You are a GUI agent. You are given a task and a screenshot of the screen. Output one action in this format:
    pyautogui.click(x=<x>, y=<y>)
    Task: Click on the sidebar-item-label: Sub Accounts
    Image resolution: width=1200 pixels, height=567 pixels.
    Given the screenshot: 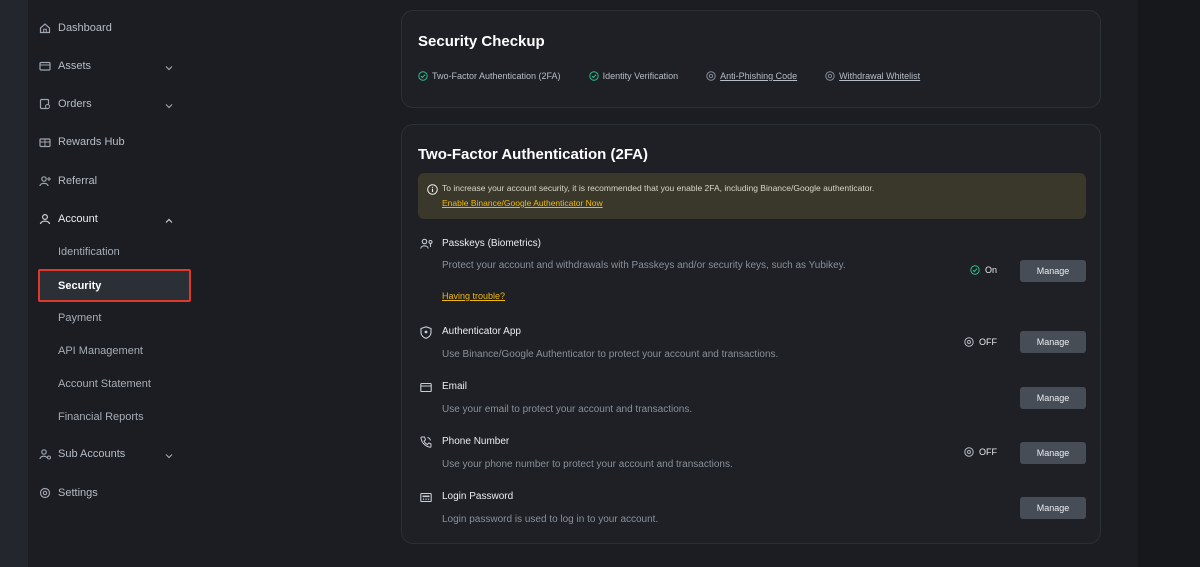 What is the action you would take?
    pyautogui.click(x=92, y=454)
    